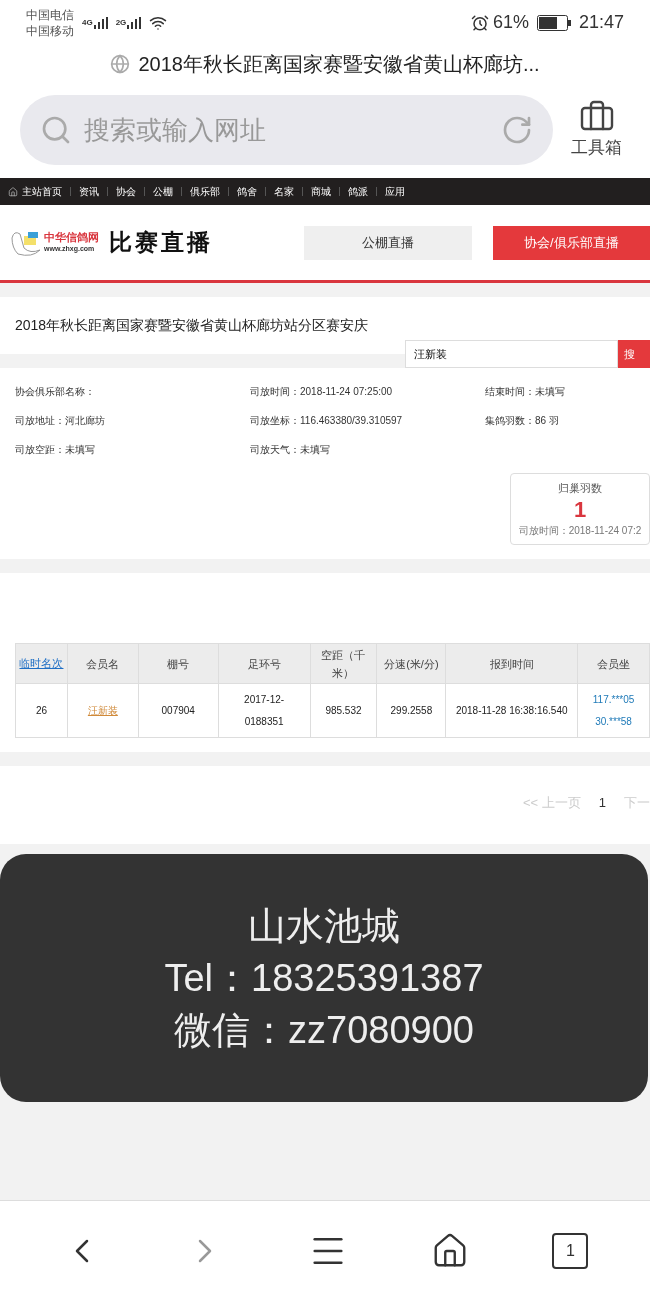  Describe the element at coordinates (614, 664) in the screenshot. I see `column-header: 会员坐` at that location.